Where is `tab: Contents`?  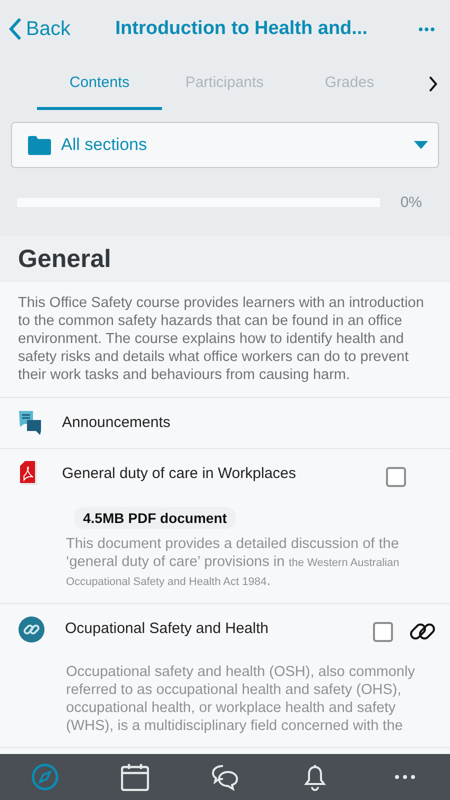
tab: Contents is located at coordinates (99, 84).